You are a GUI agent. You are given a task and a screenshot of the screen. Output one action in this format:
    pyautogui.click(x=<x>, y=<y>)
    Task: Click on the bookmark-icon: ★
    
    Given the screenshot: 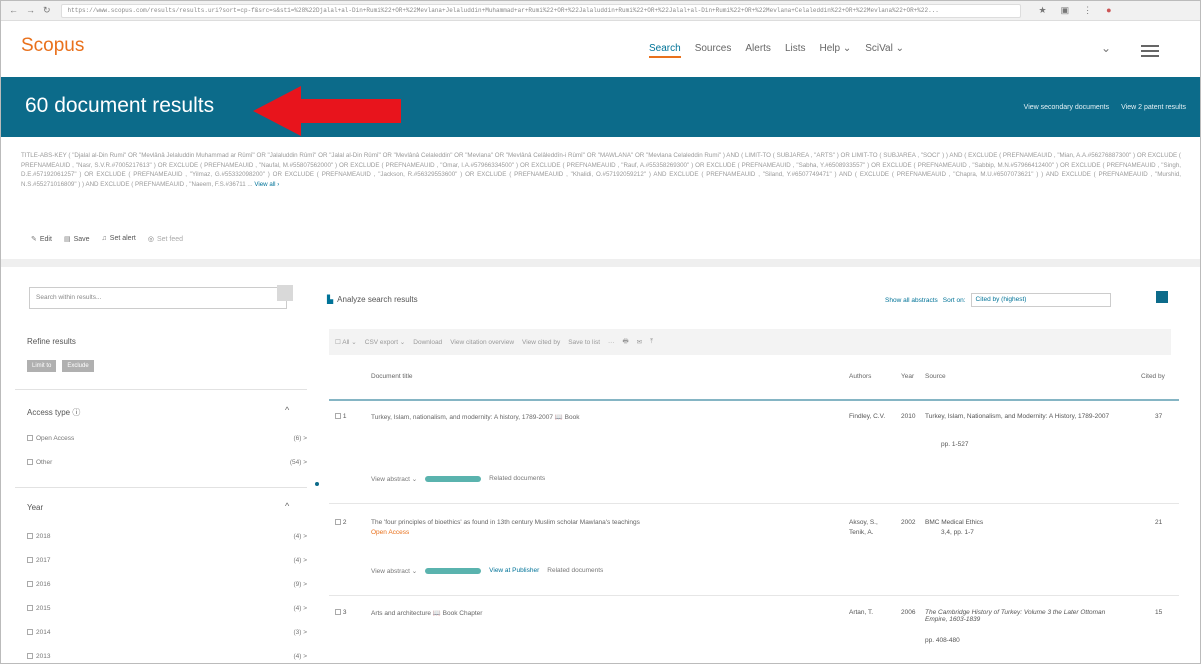 What is the action you would take?
    pyautogui.click(x=1043, y=10)
    